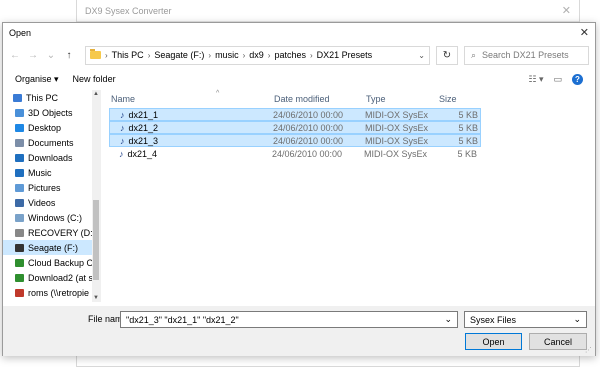 This screenshot has width=600, height=367. I want to click on forward-icon: →, so click(33, 55).